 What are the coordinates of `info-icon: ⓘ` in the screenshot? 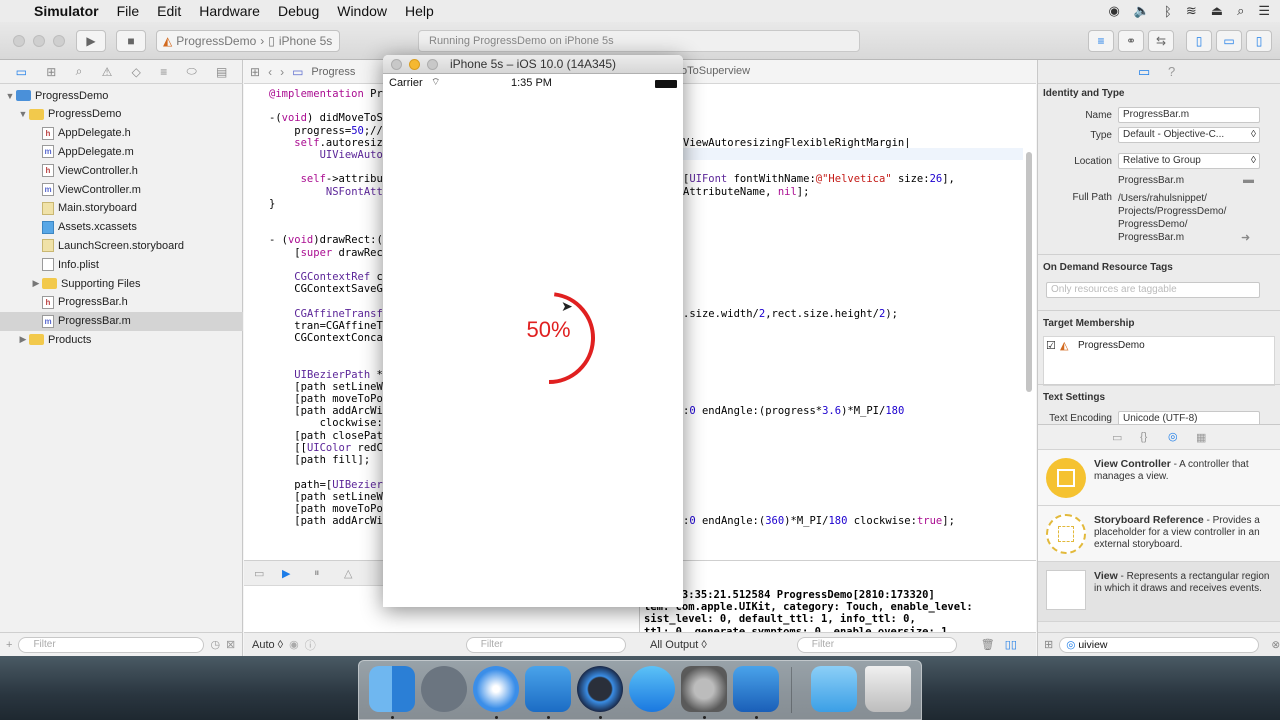 It's located at (310, 645).